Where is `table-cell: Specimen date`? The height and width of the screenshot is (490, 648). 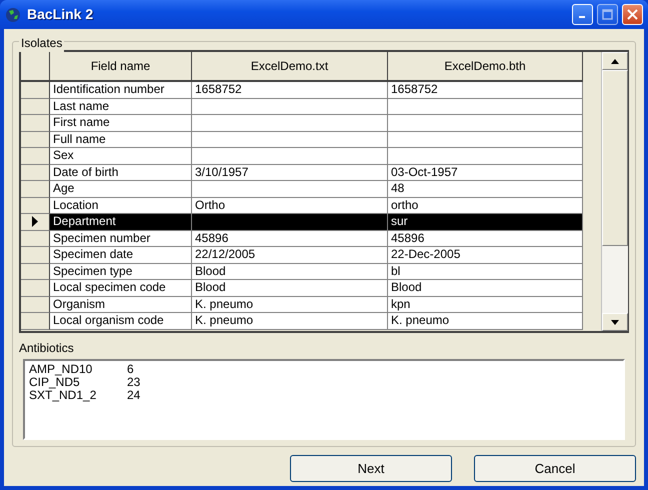
table-cell: Specimen date is located at coordinates (121, 255).